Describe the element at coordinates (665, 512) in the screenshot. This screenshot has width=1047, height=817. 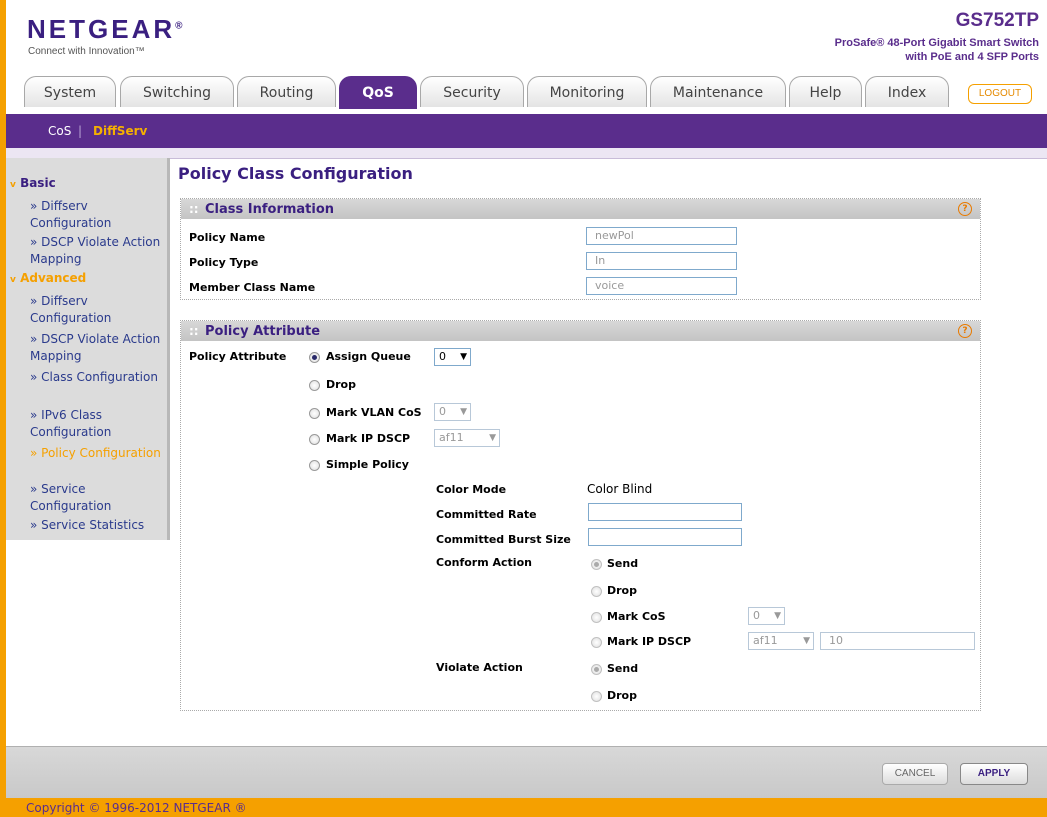
I see `committed-rate-input` at that location.